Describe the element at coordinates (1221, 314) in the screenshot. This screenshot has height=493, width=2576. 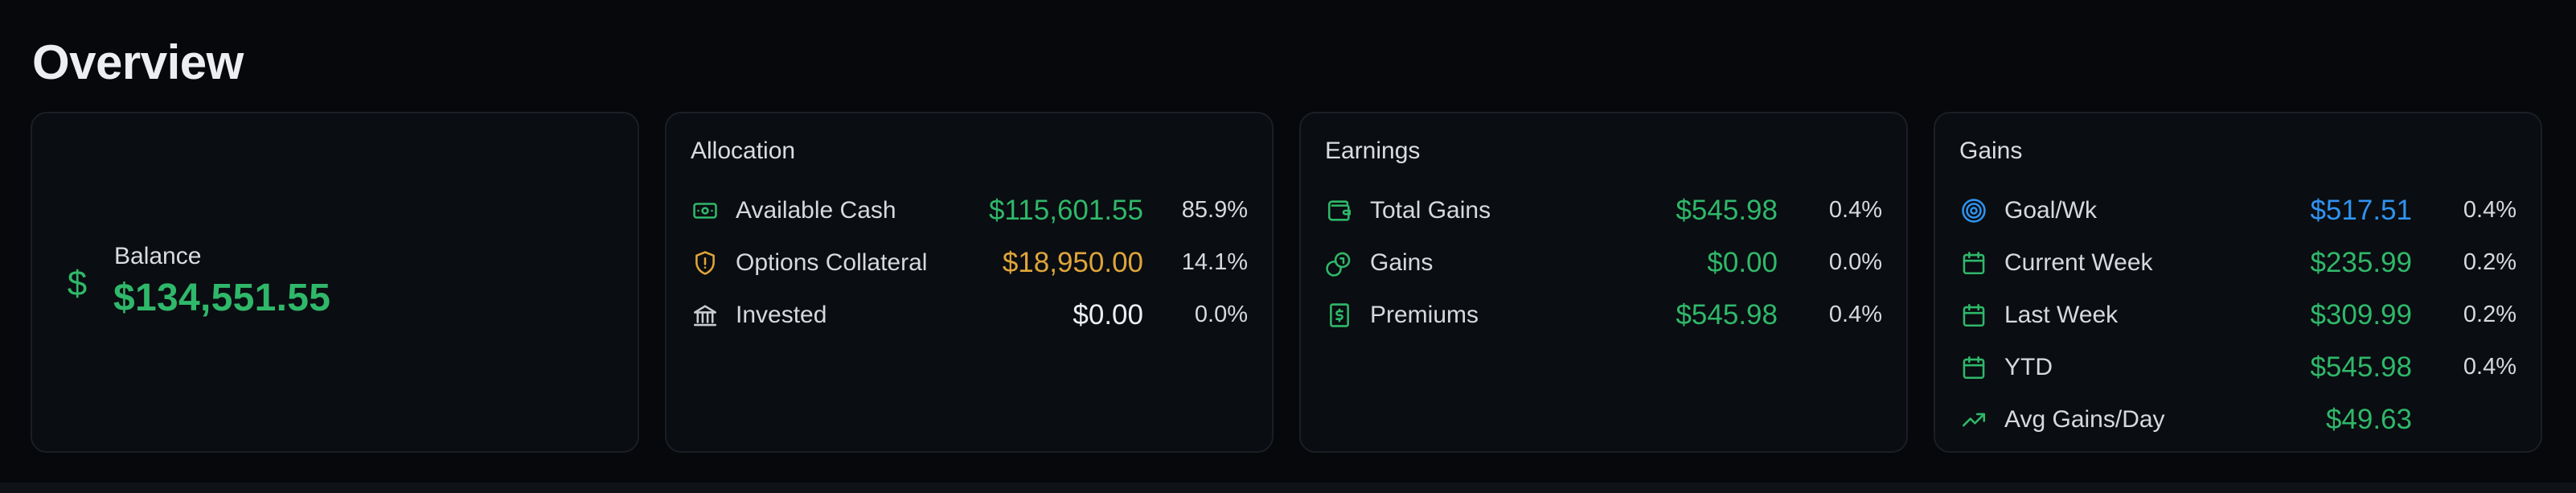
I see `allocation-pct: 0.0%` at that location.